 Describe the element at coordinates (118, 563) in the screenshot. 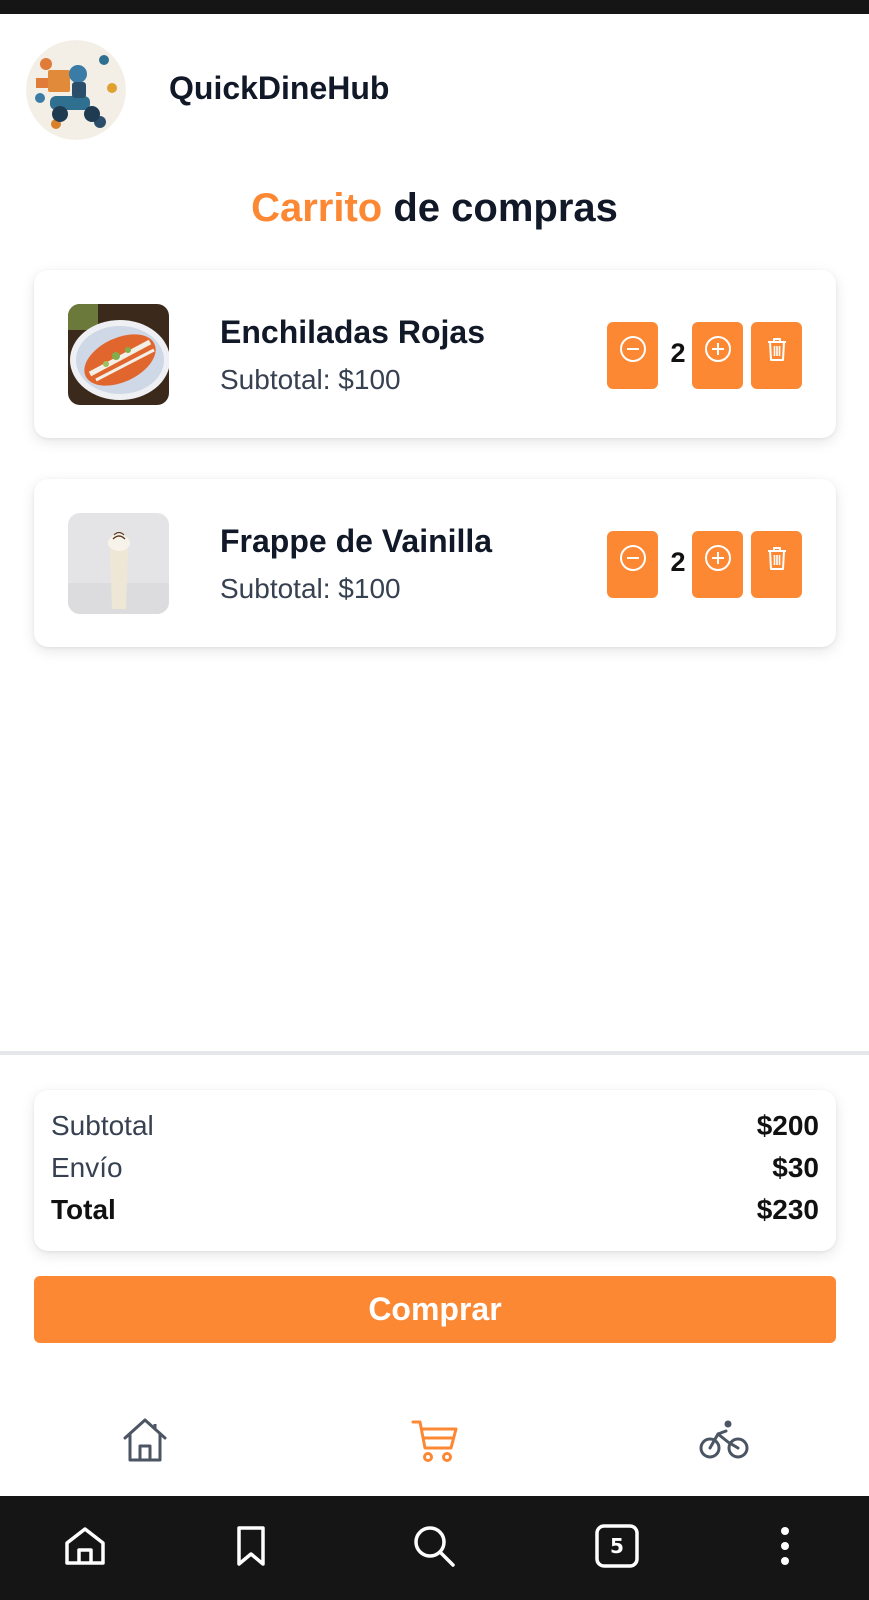

I see `item-image-frappe` at that location.